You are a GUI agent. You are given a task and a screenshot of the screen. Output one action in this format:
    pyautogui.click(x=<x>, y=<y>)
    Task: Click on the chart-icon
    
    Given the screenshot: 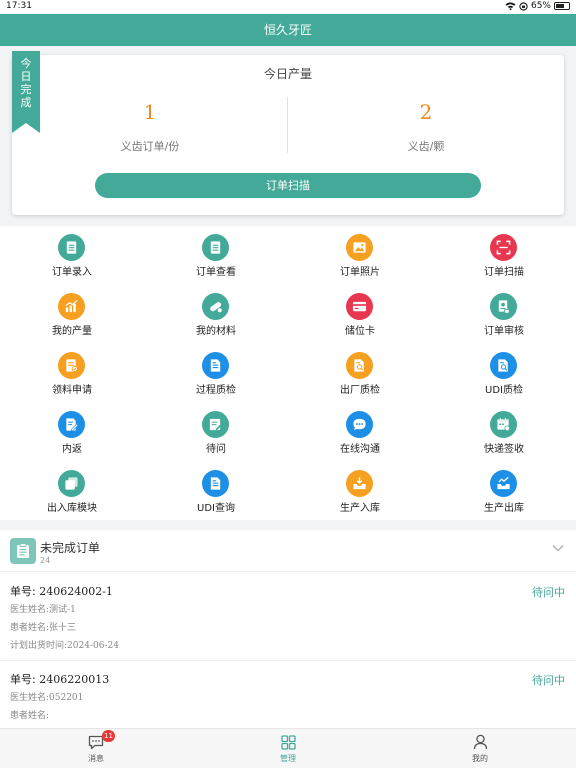 What is the action you would take?
    pyautogui.click(x=71, y=306)
    